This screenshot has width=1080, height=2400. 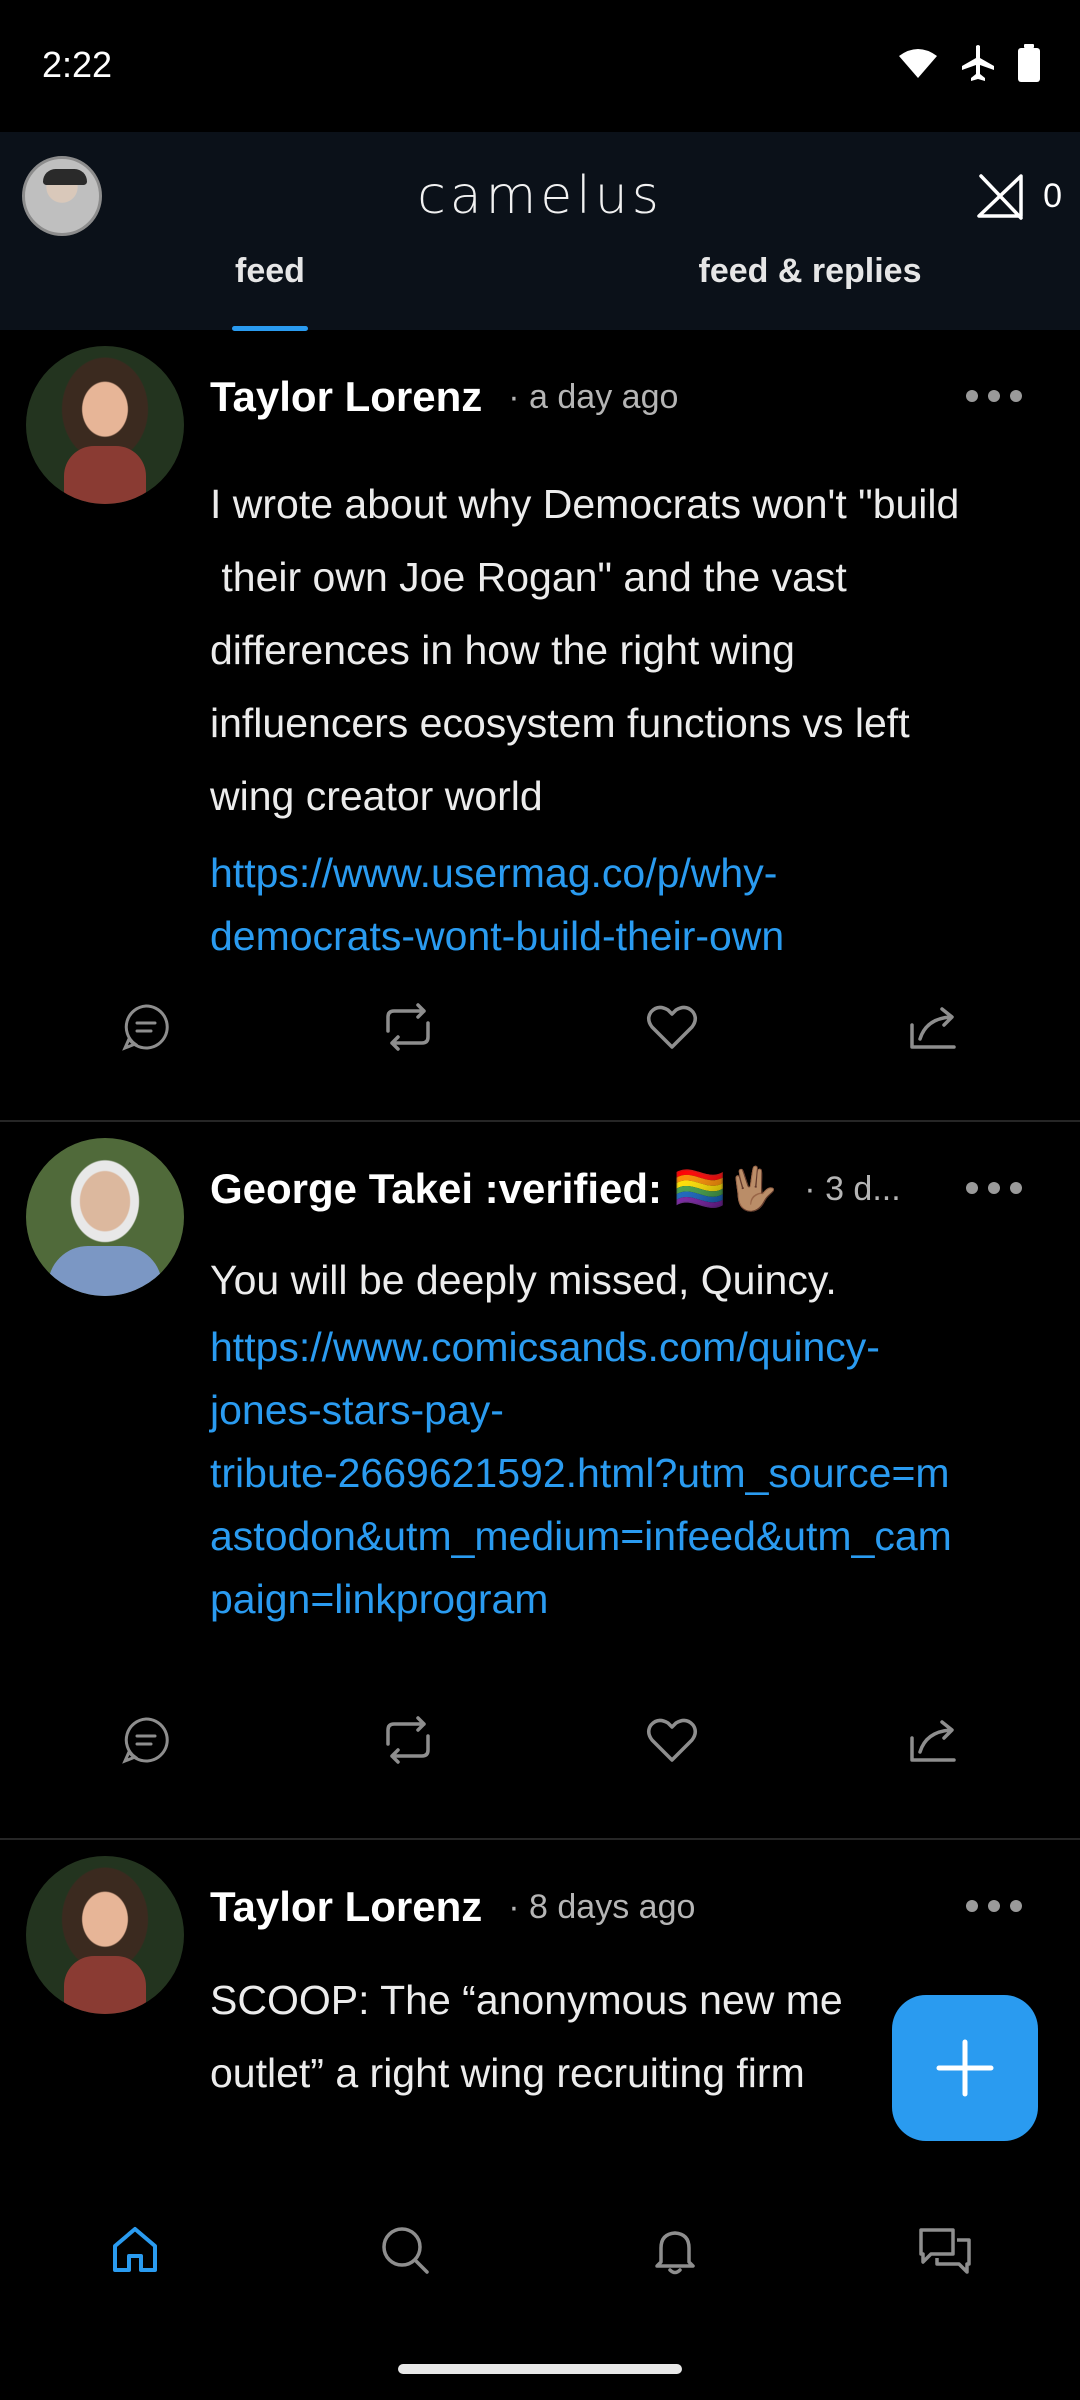 I want to click on messages-icon, so click(x=945, y=2251).